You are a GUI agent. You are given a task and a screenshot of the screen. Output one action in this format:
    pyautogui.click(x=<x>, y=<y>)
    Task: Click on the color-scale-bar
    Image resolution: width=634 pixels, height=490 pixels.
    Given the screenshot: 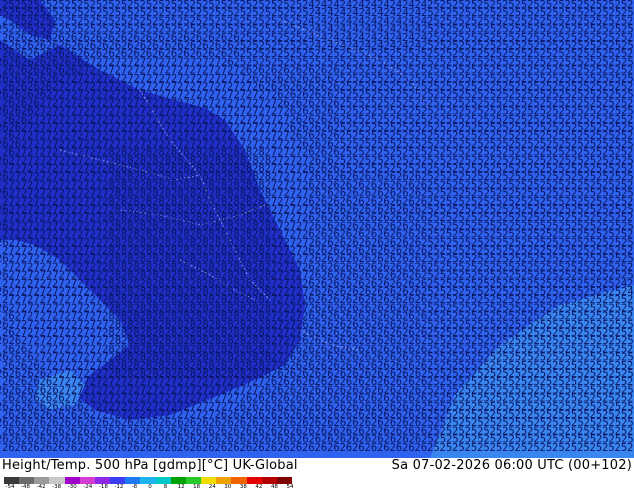 What is the action you would take?
    pyautogui.click(x=148, y=480)
    